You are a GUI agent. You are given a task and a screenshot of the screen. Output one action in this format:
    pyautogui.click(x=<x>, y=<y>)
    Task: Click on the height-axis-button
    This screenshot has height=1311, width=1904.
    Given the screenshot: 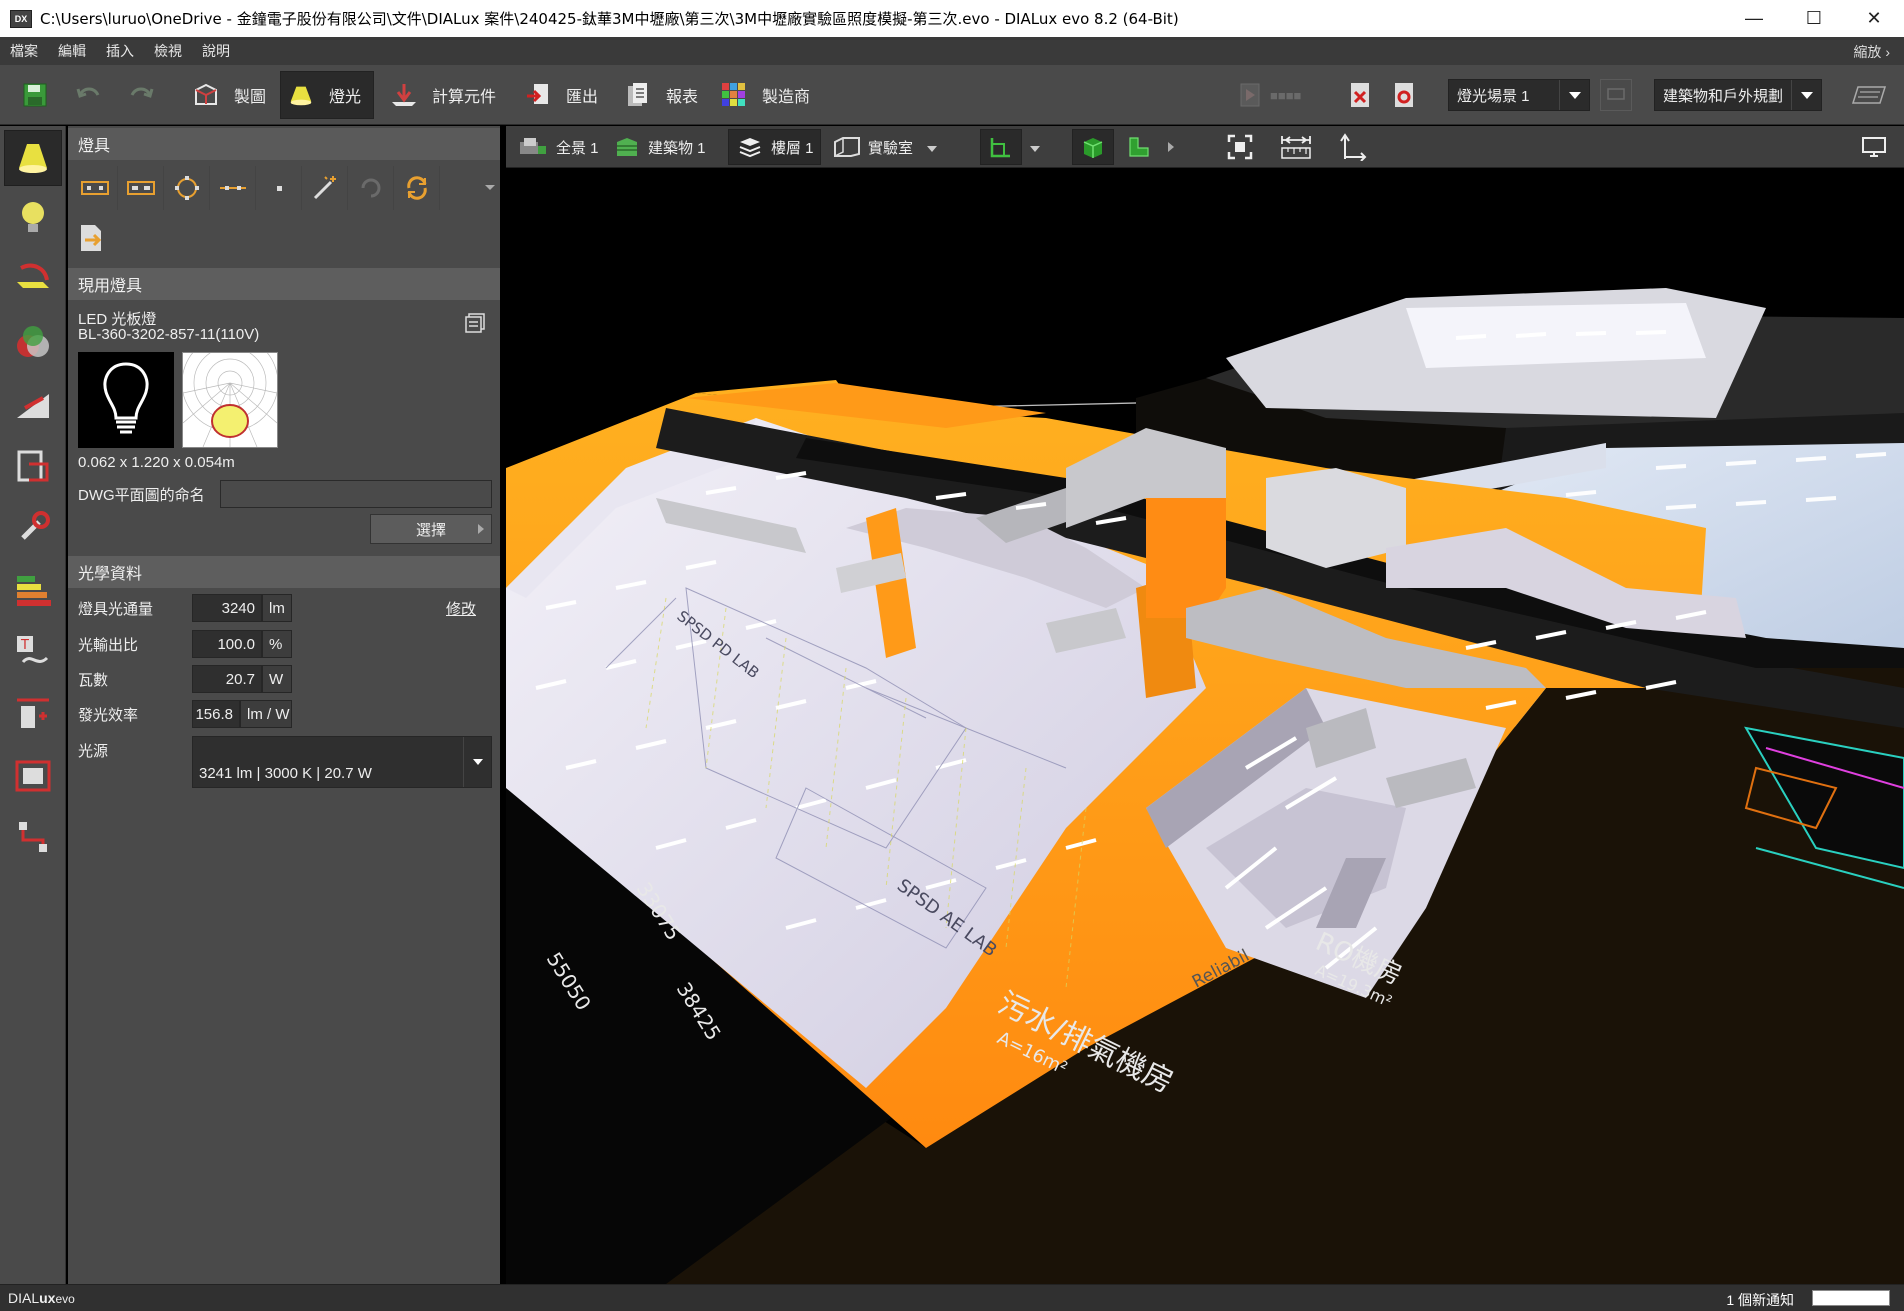 What is the action you would take?
    pyautogui.click(x=1352, y=147)
    